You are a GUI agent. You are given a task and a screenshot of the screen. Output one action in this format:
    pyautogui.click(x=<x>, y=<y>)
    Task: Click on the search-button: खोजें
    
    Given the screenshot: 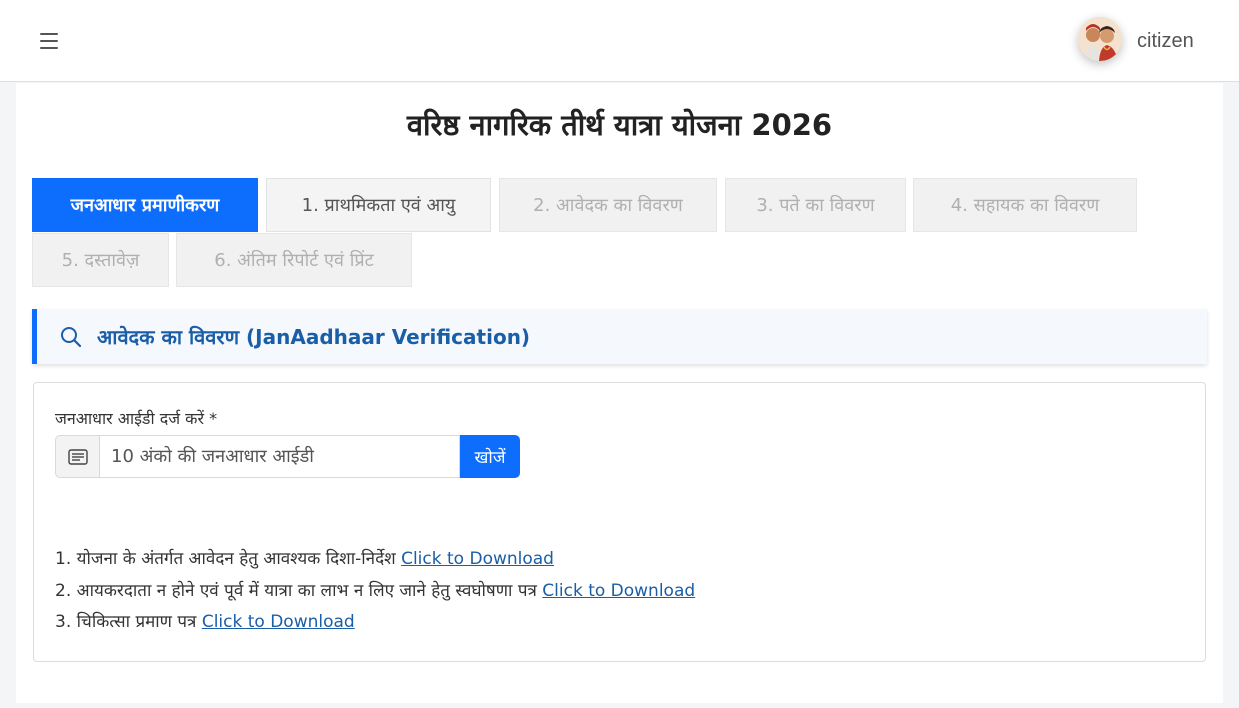 What is the action you would take?
    pyautogui.click(x=490, y=456)
    